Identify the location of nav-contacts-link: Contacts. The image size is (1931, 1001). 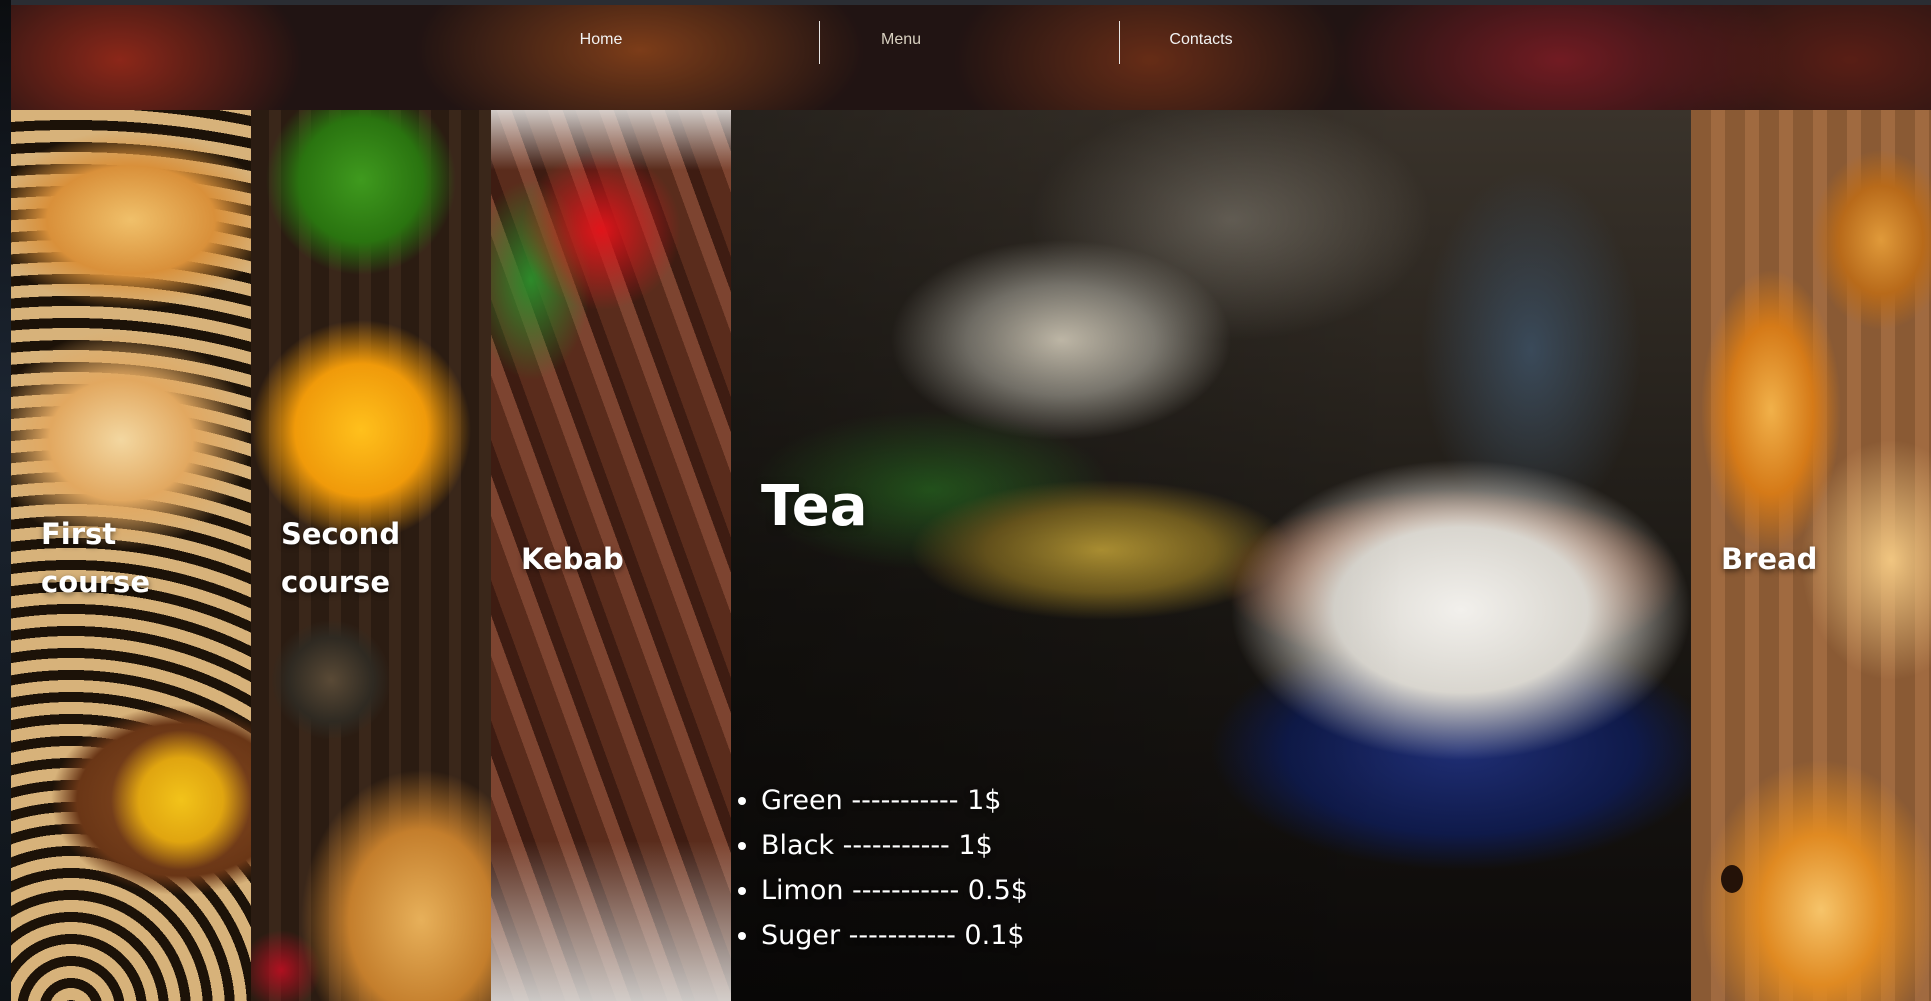
(1201, 40).